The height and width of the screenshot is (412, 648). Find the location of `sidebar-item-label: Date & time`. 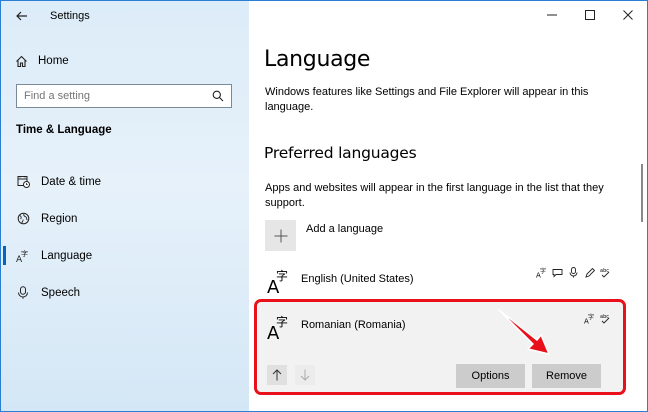

sidebar-item-label: Date & time is located at coordinates (71, 181).